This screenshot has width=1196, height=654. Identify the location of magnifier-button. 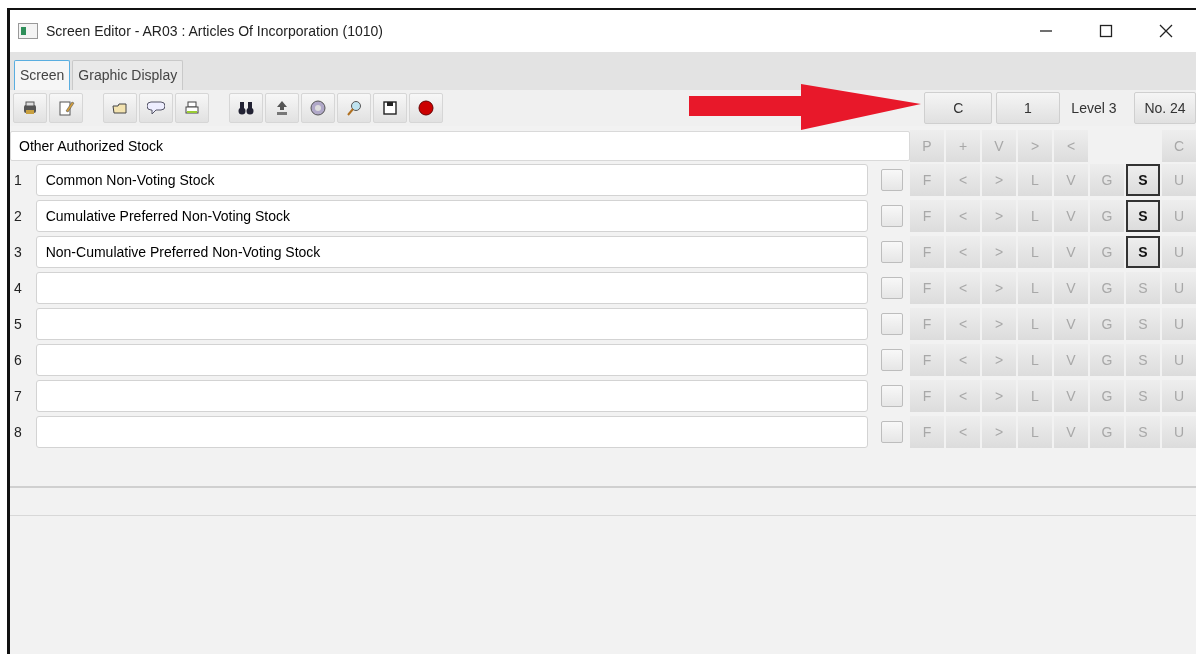
(354, 108).